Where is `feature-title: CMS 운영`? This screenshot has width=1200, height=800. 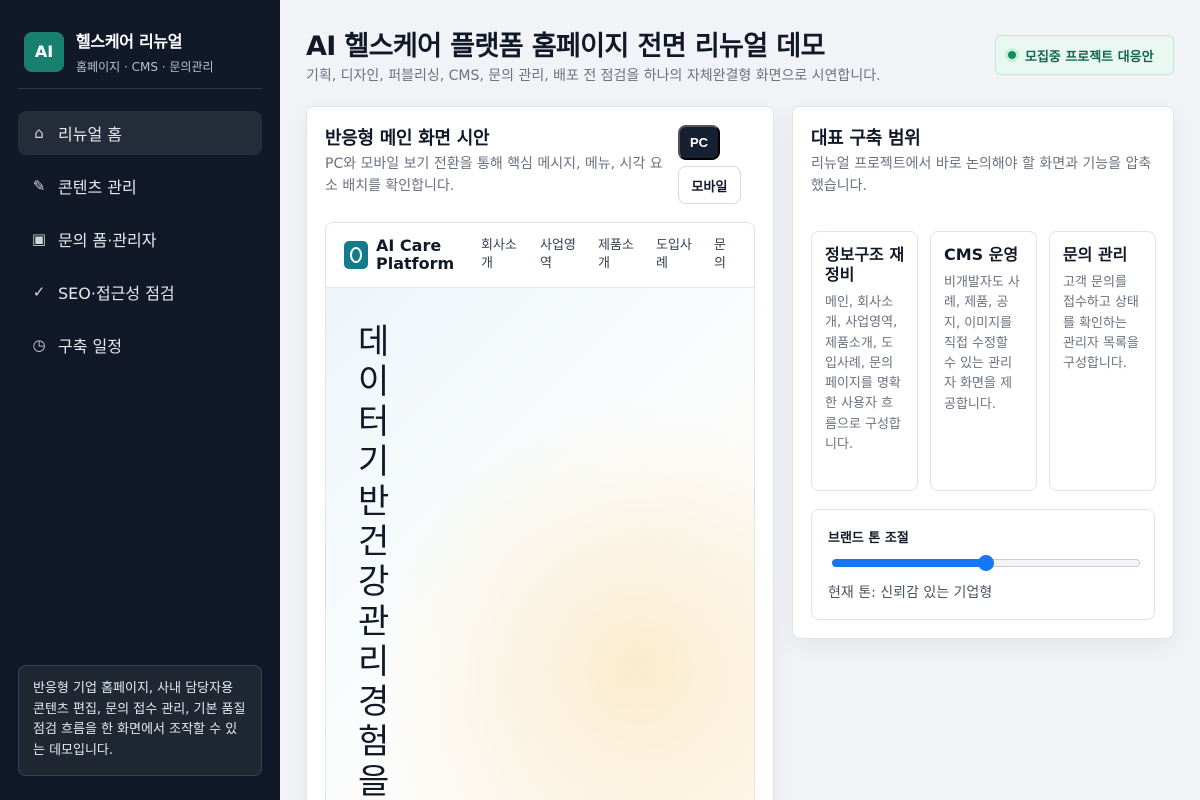 feature-title: CMS 운영 is located at coordinates (981, 254).